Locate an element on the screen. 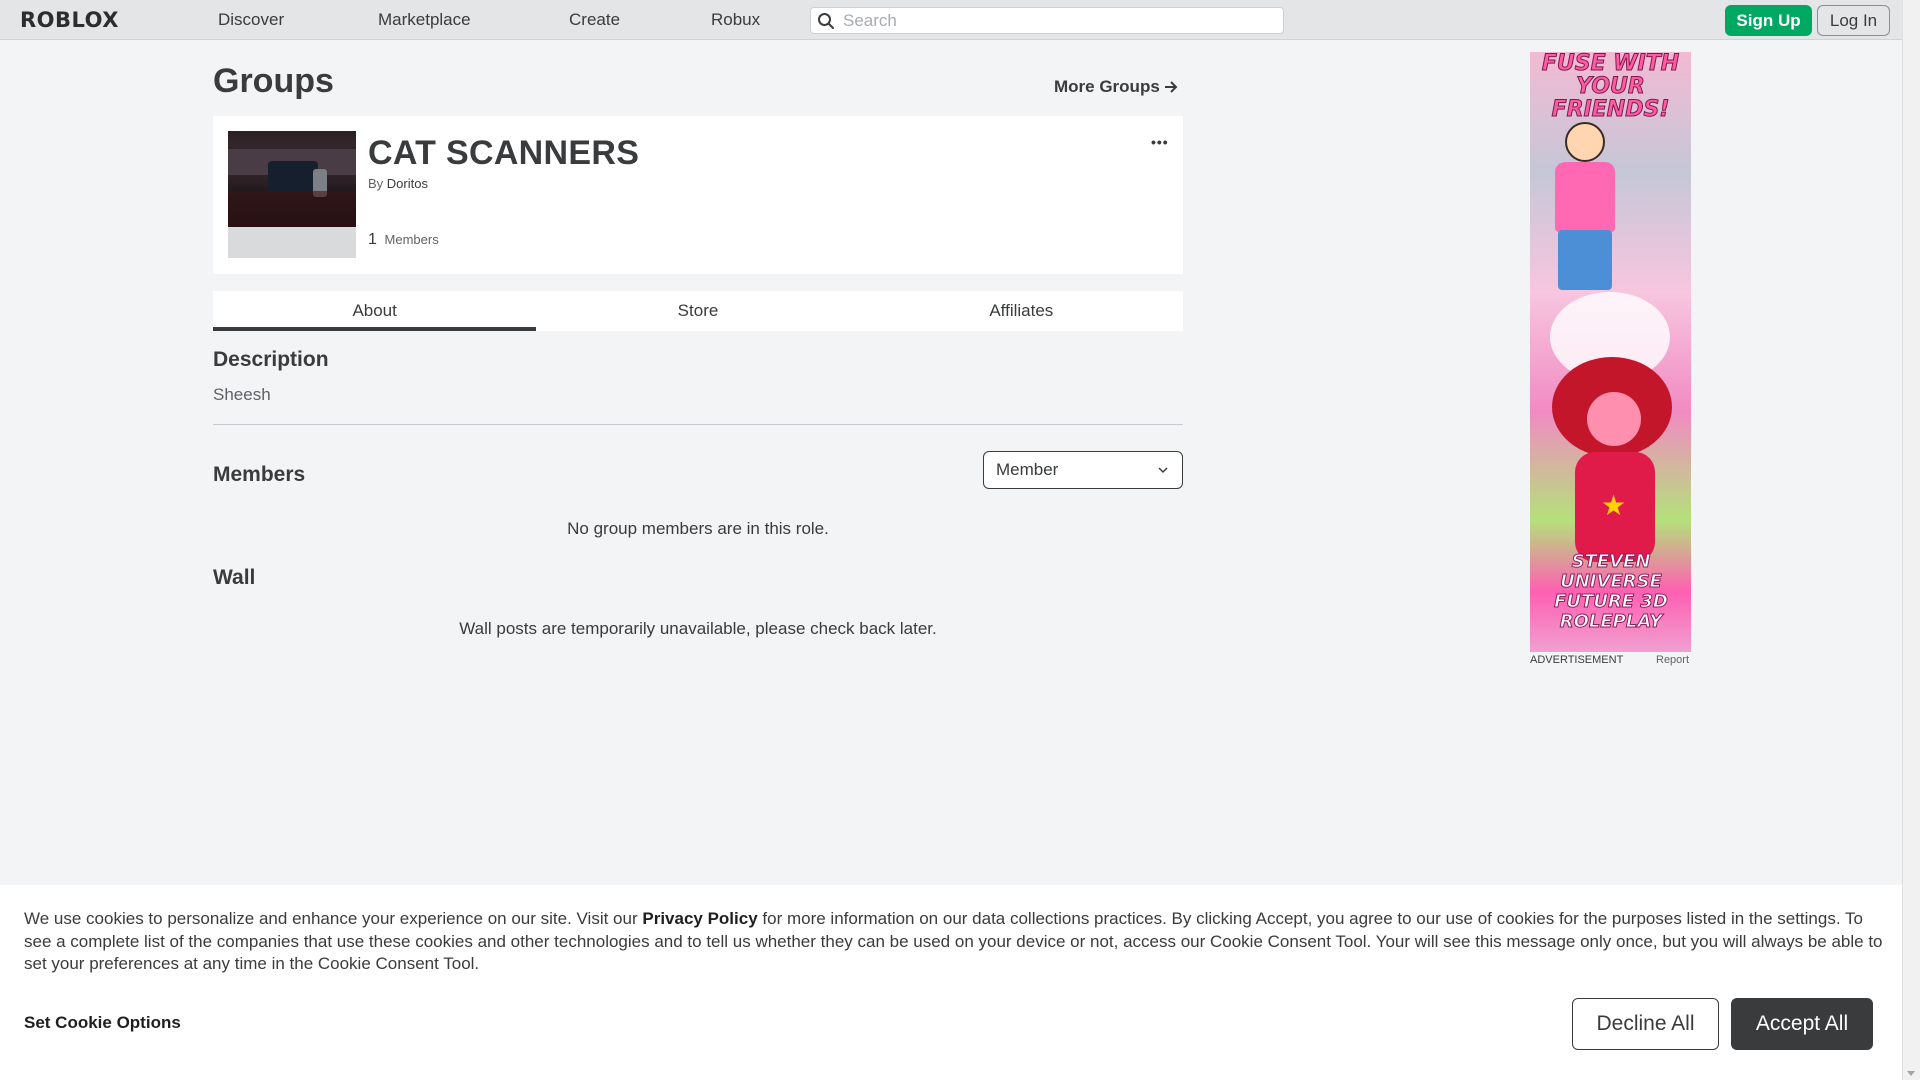  set-cookie-options-link: Set Cookie Options is located at coordinates (102, 1023).